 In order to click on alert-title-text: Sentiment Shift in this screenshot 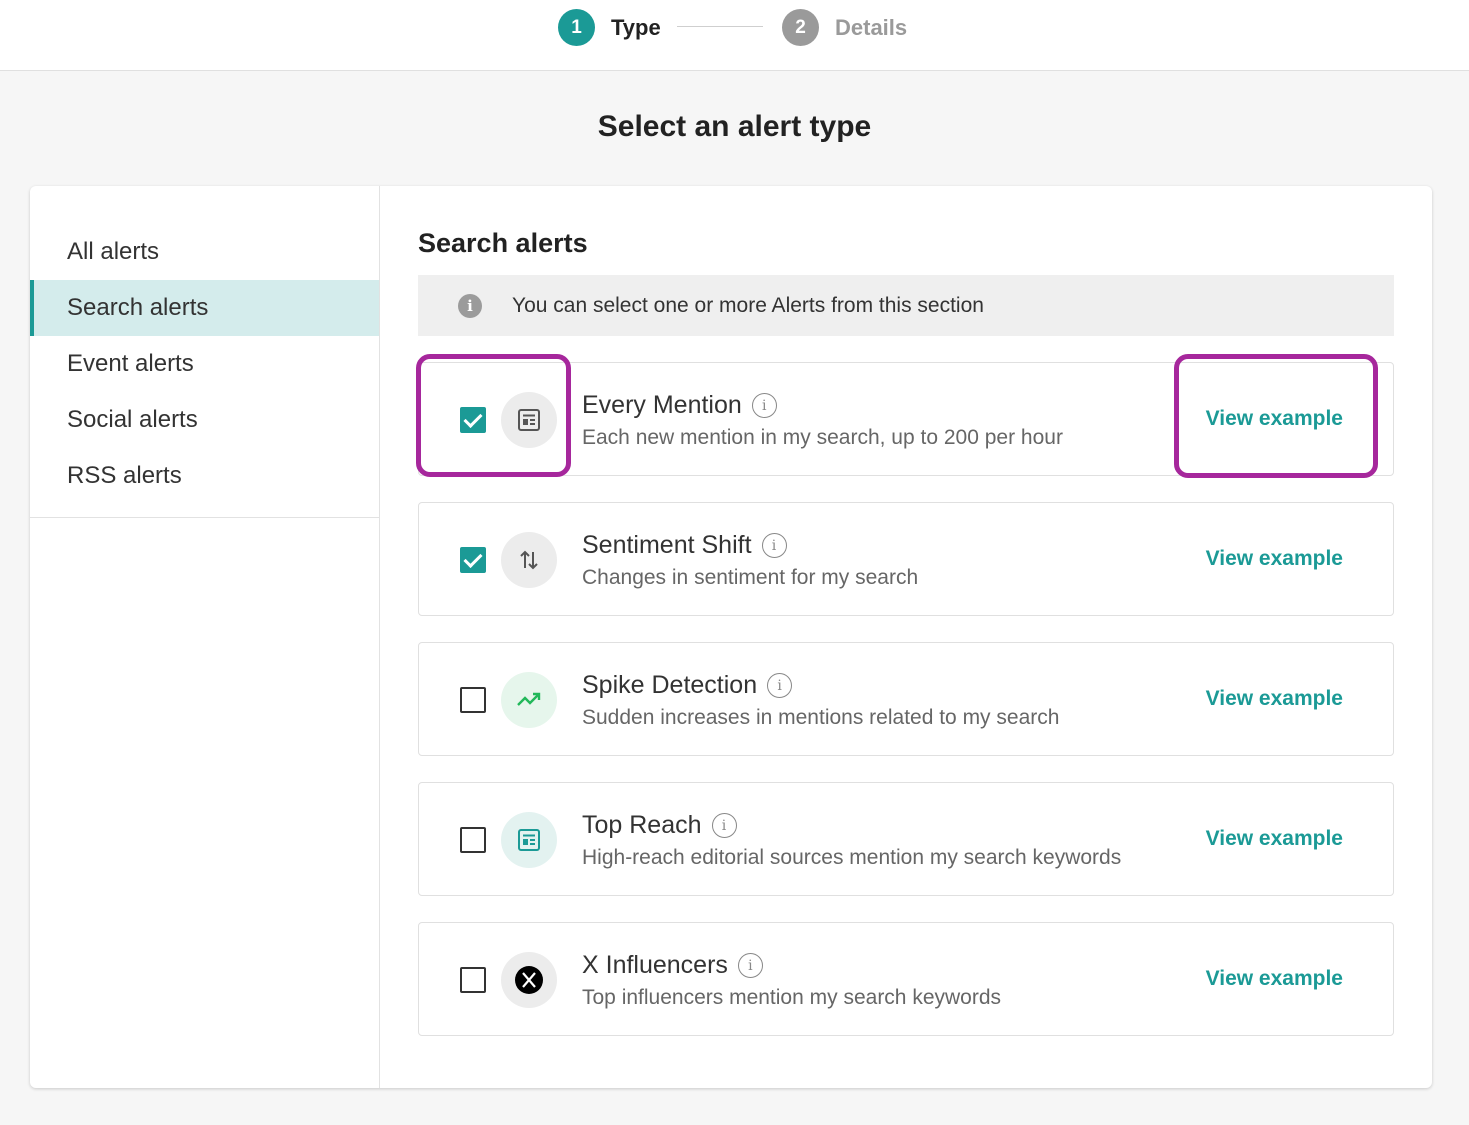, I will do `click(667, 545)`.